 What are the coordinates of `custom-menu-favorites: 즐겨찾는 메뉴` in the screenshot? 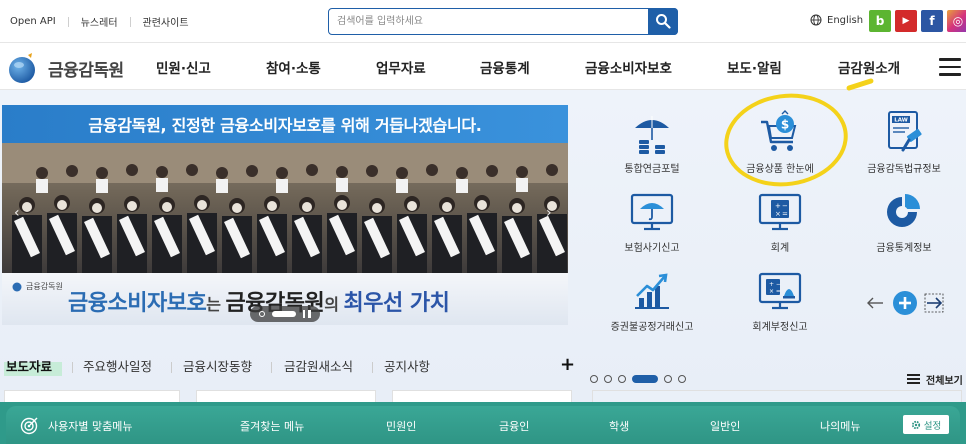 It's located at (272, 426).